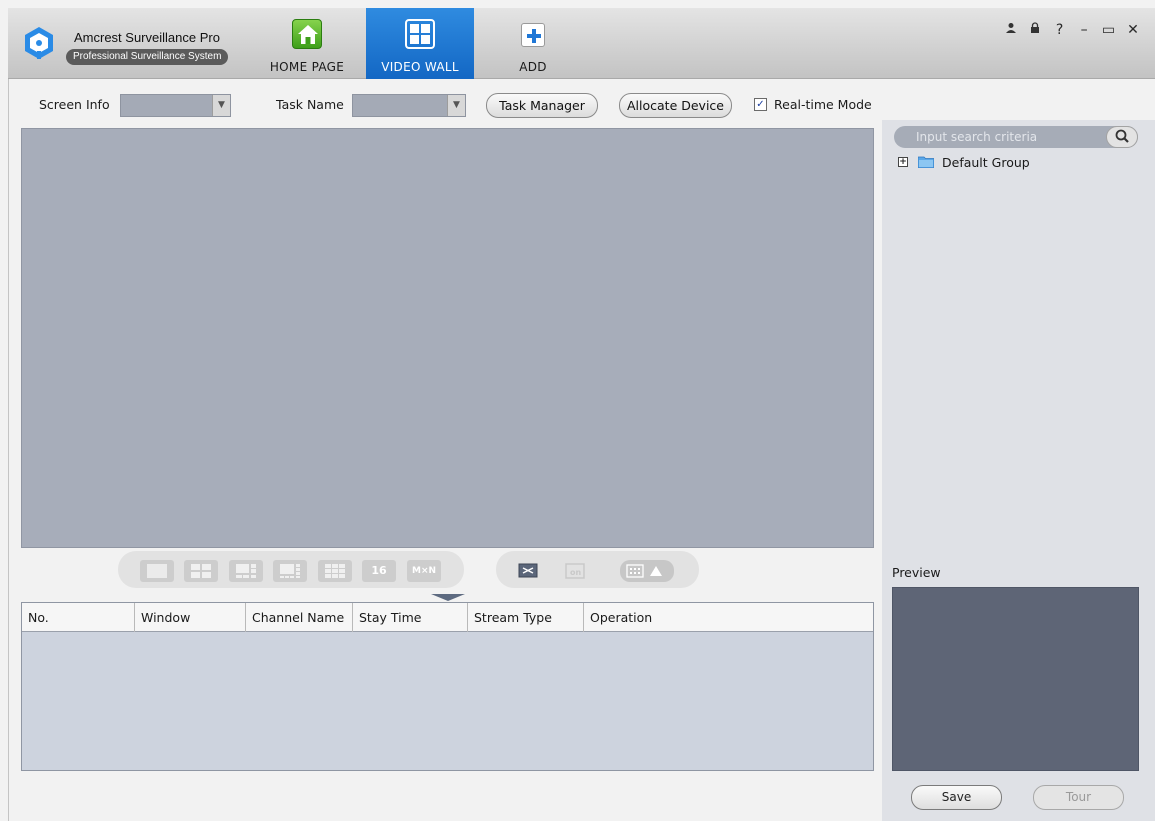  I want to click on minimize-button: –, so click(1084, 30).